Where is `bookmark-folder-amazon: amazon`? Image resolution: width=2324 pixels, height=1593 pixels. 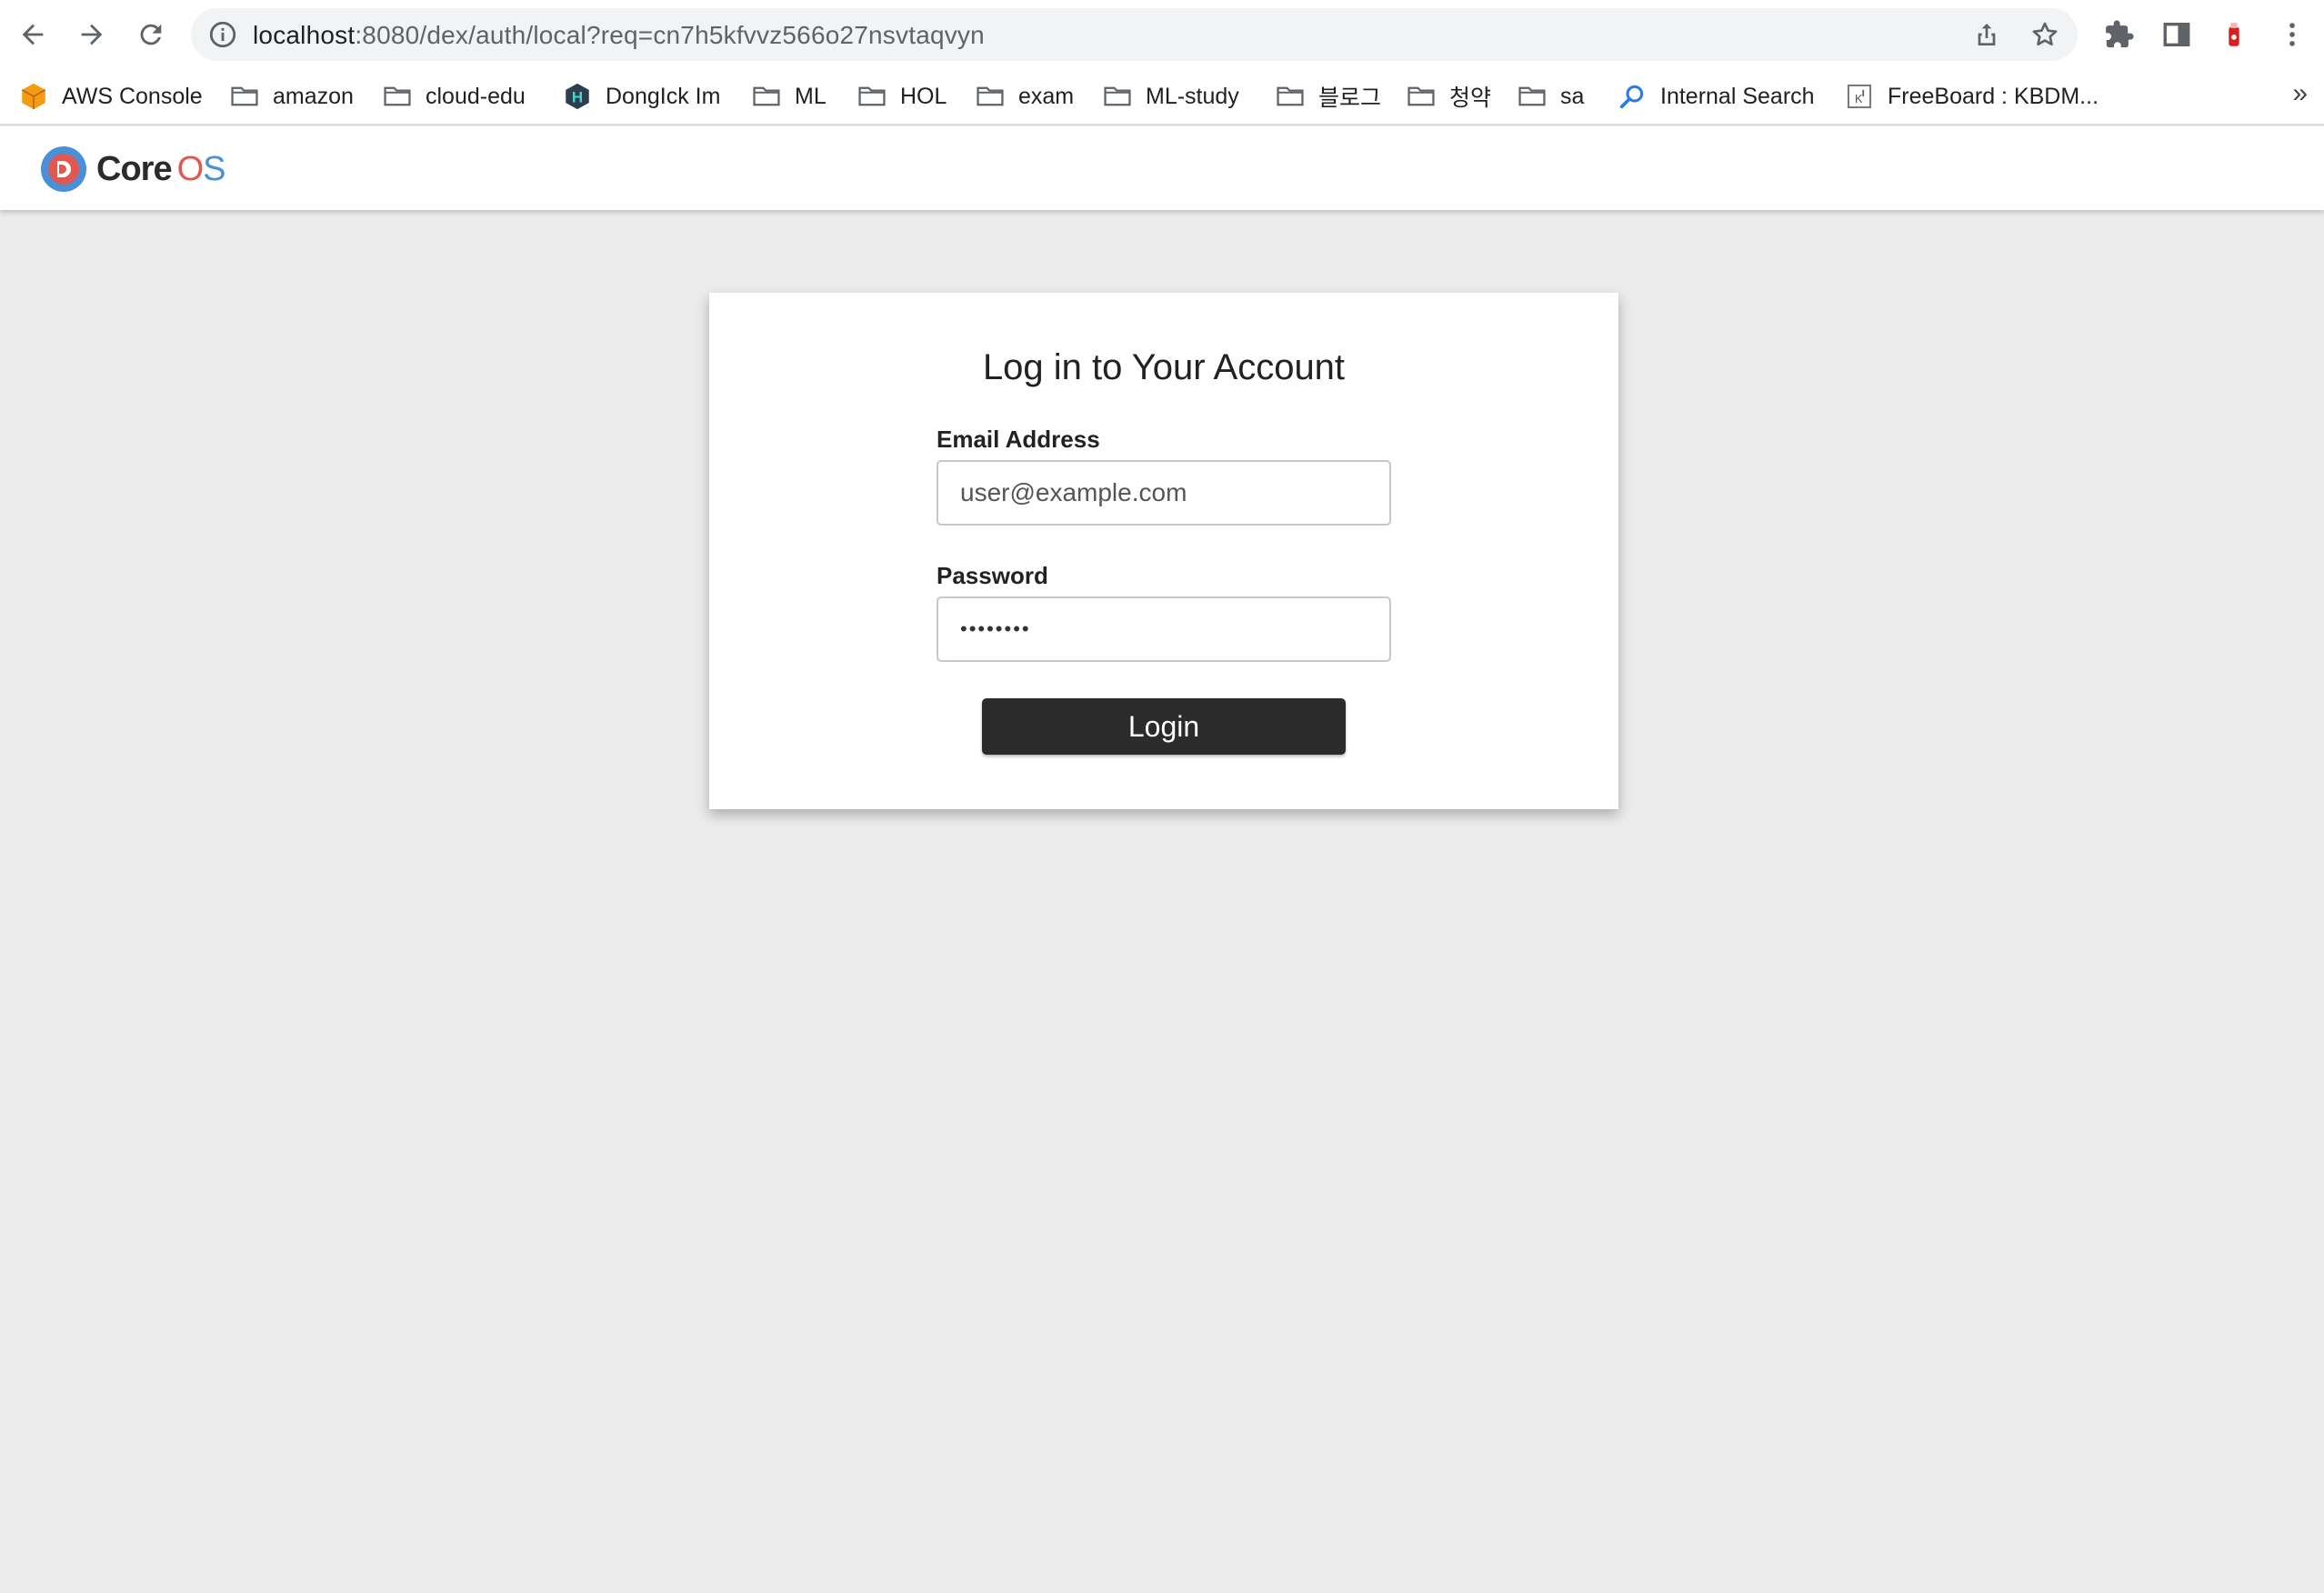 bookmark-folder-amazon: amazon is located at coordinates (291, 96).